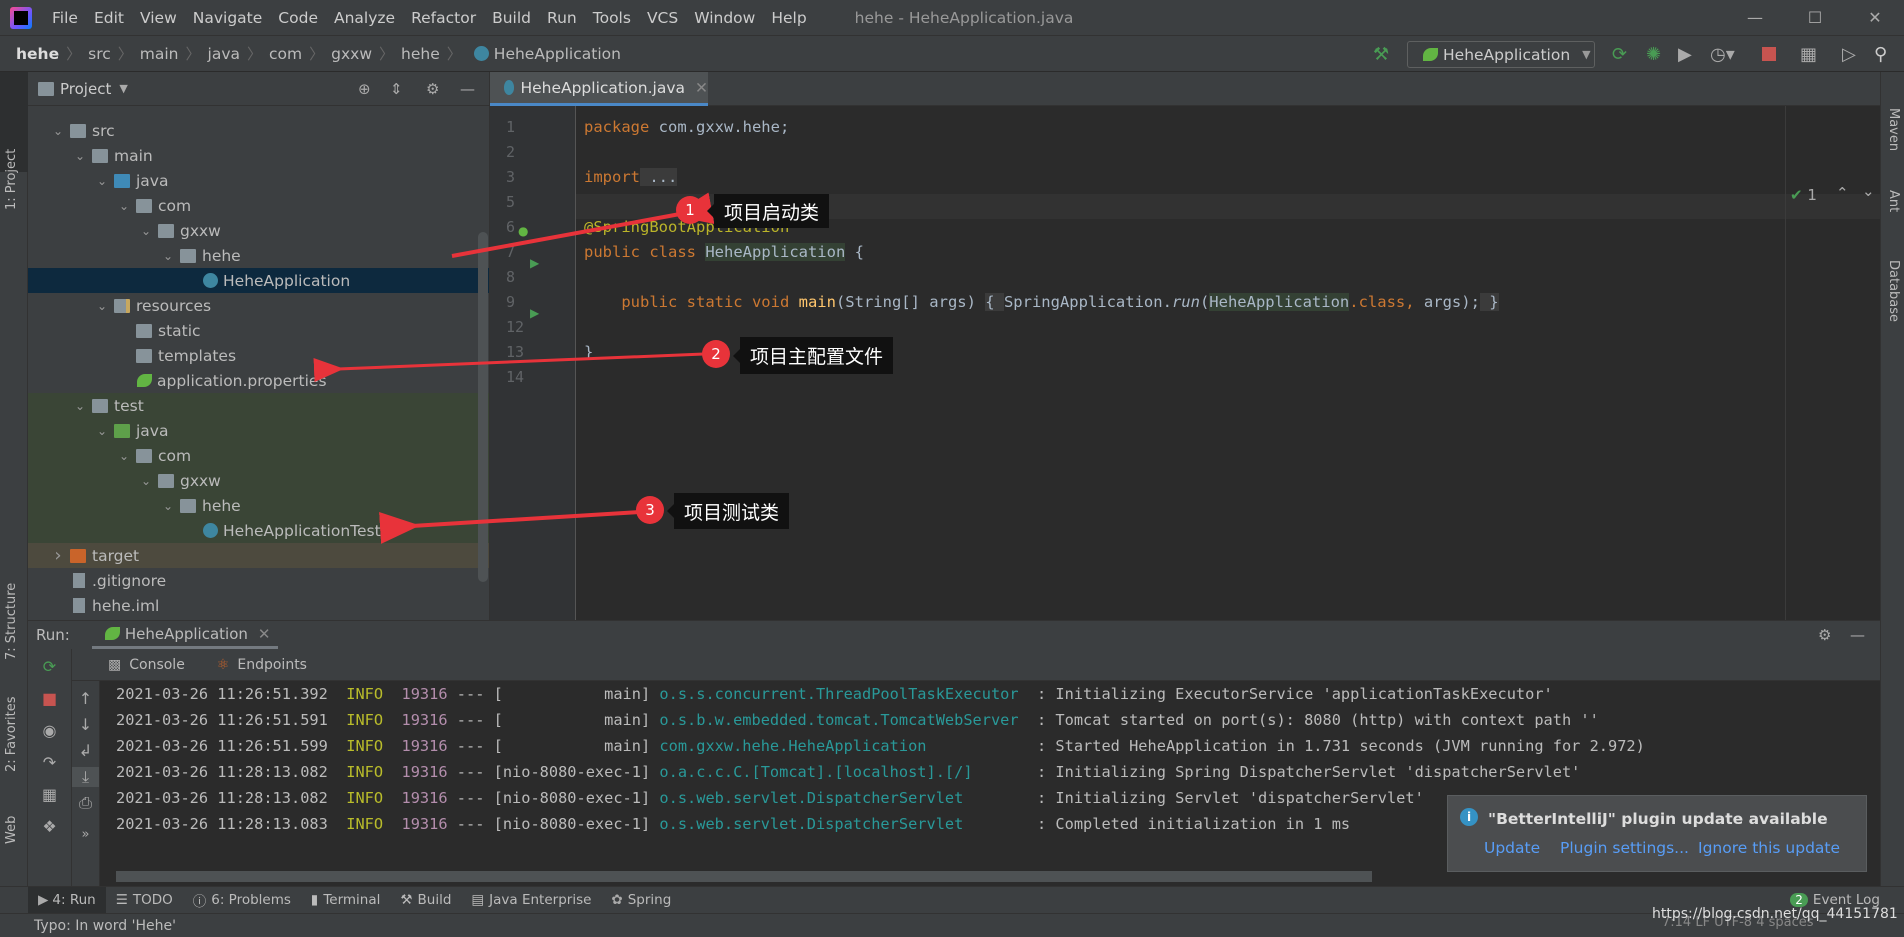 This screenshot has width=1904, height=937. Describe the element at coordinates (813, 355) in the screenshot. I see `annotation-label-2: 项目主配置文件` at that location.